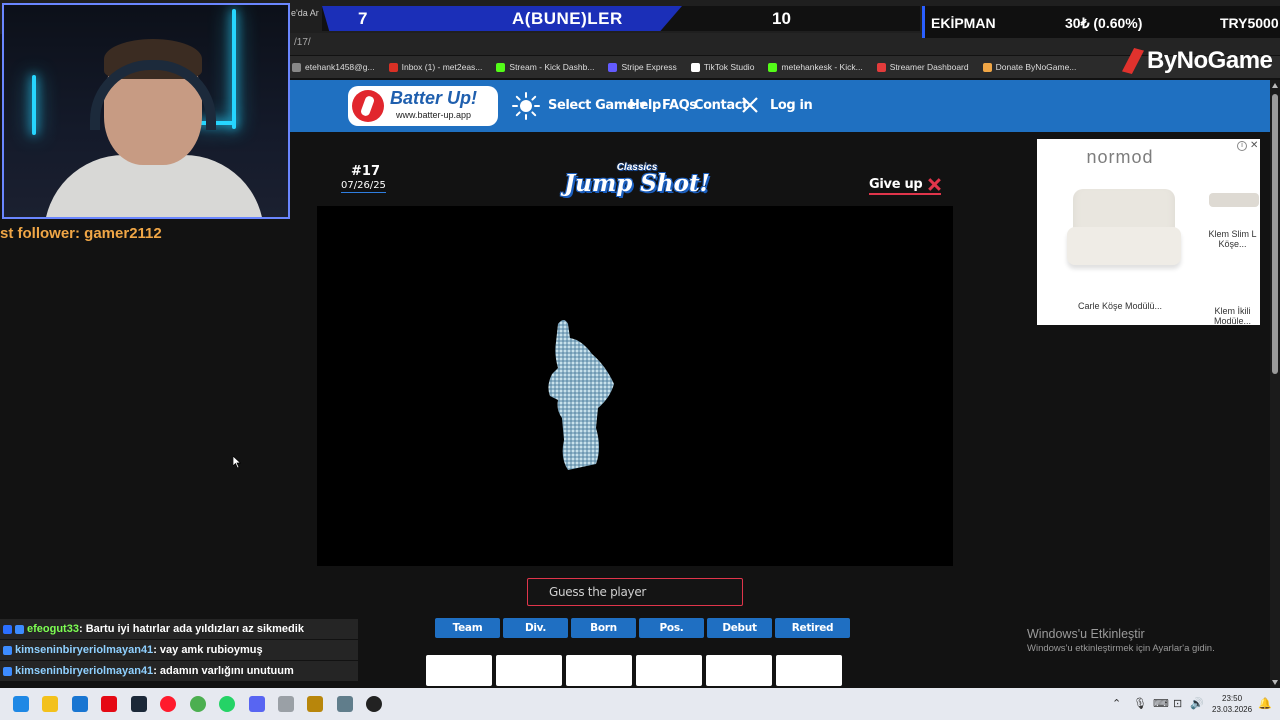  Describe the element at coordinates (168, 704) in the screenshot. I see `opera-icon` at that location.